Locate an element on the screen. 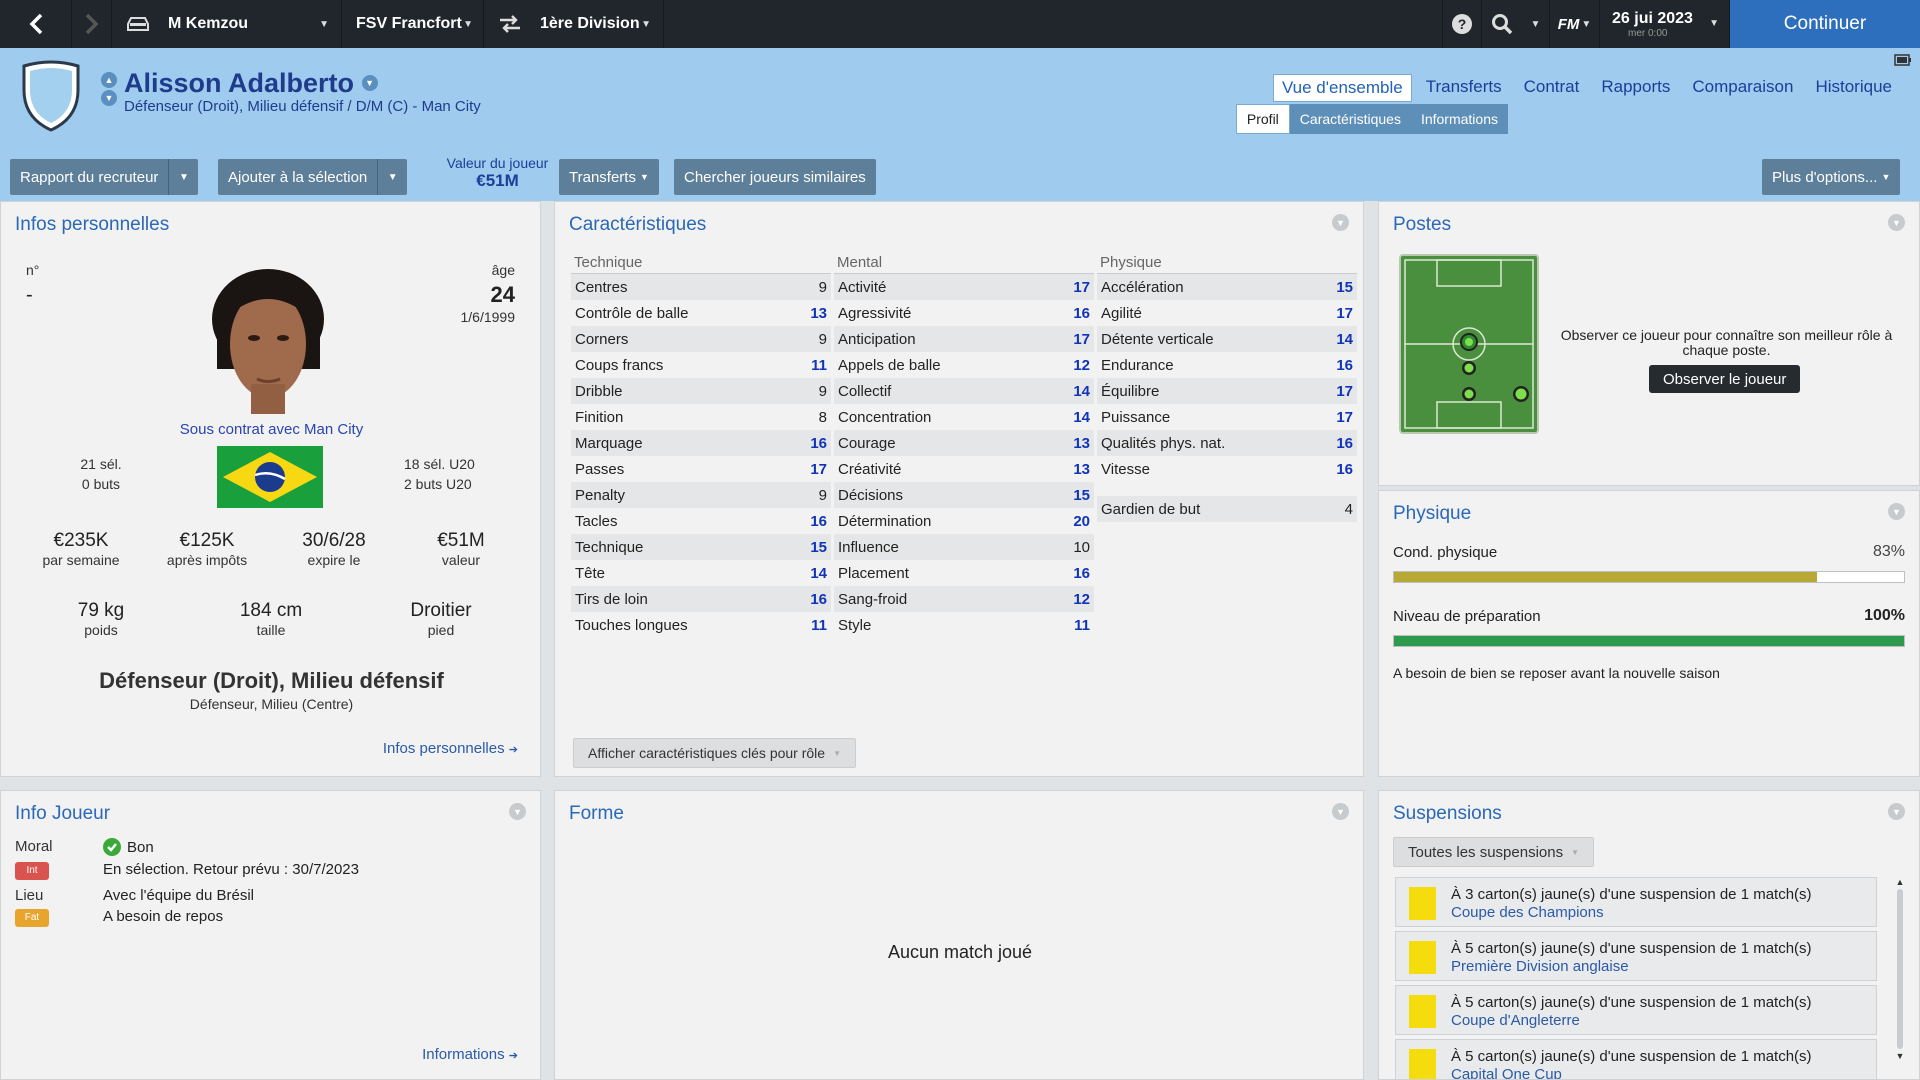 This screenshot has height=1080, width=1920. similar-players-button: Chercher joueurs similaires is located at coordinates (775, 177).